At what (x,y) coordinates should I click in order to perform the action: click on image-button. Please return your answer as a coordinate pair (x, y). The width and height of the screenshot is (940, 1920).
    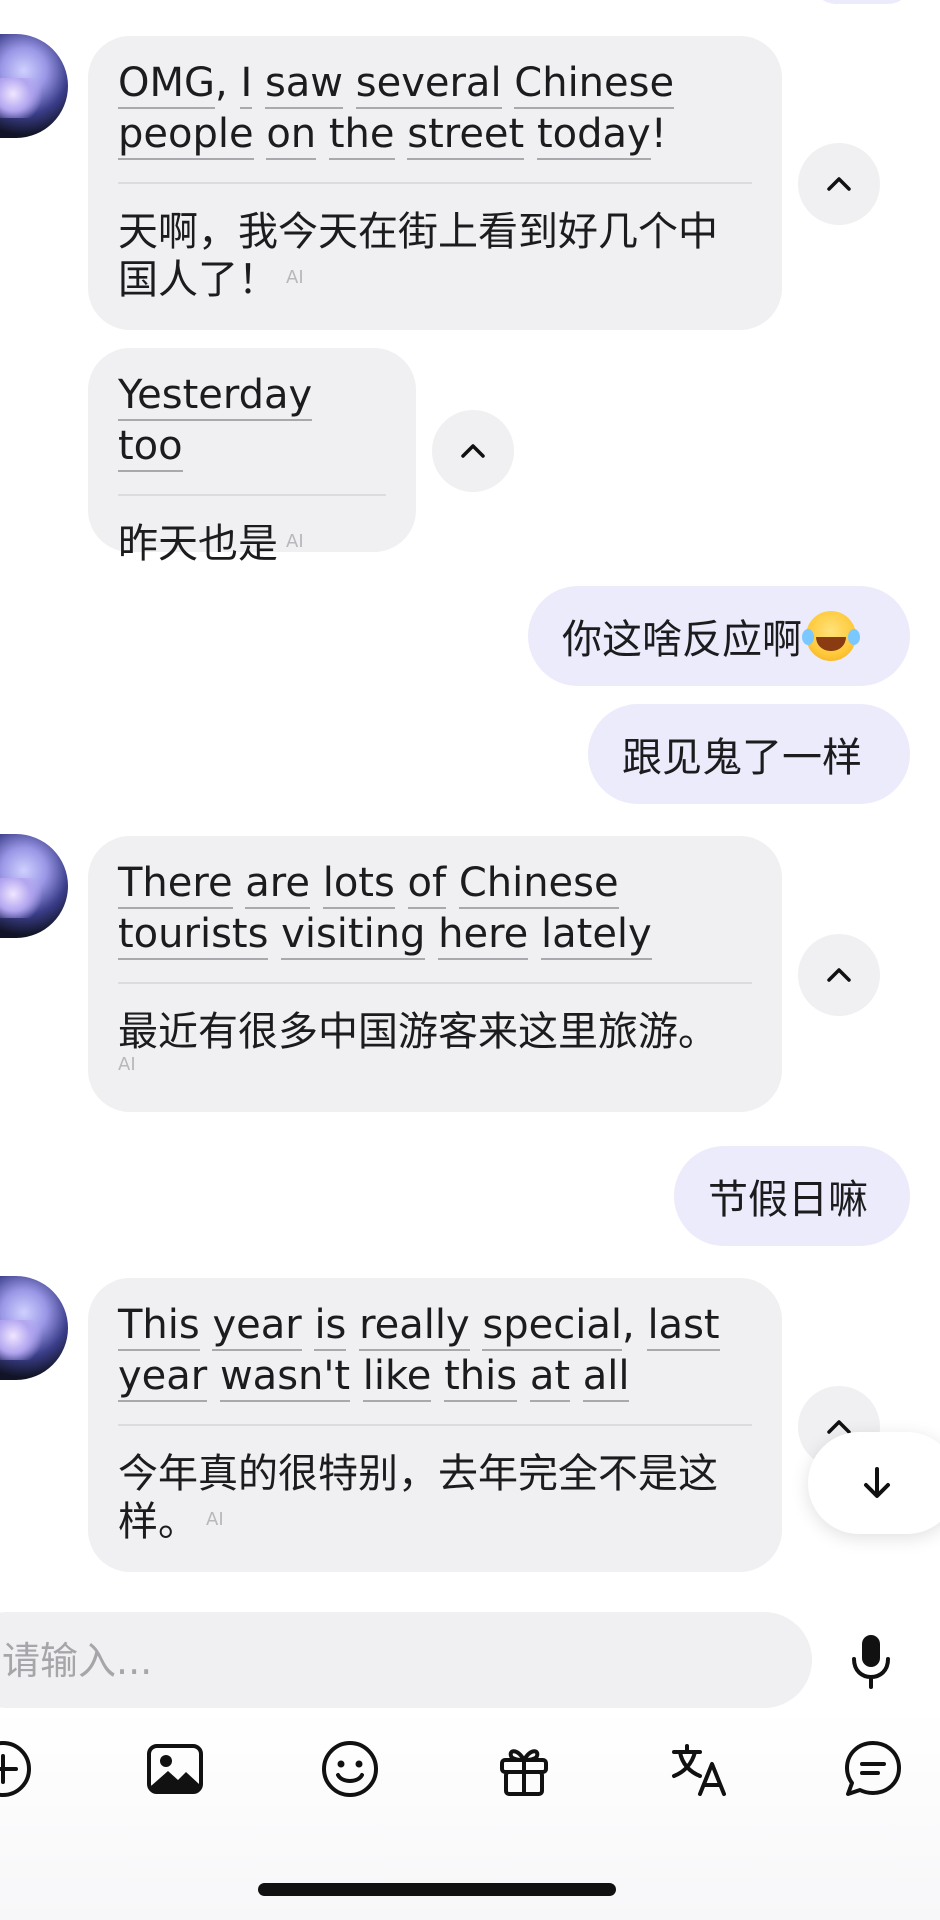
    Looking at the image, I should click on (175, 1769).